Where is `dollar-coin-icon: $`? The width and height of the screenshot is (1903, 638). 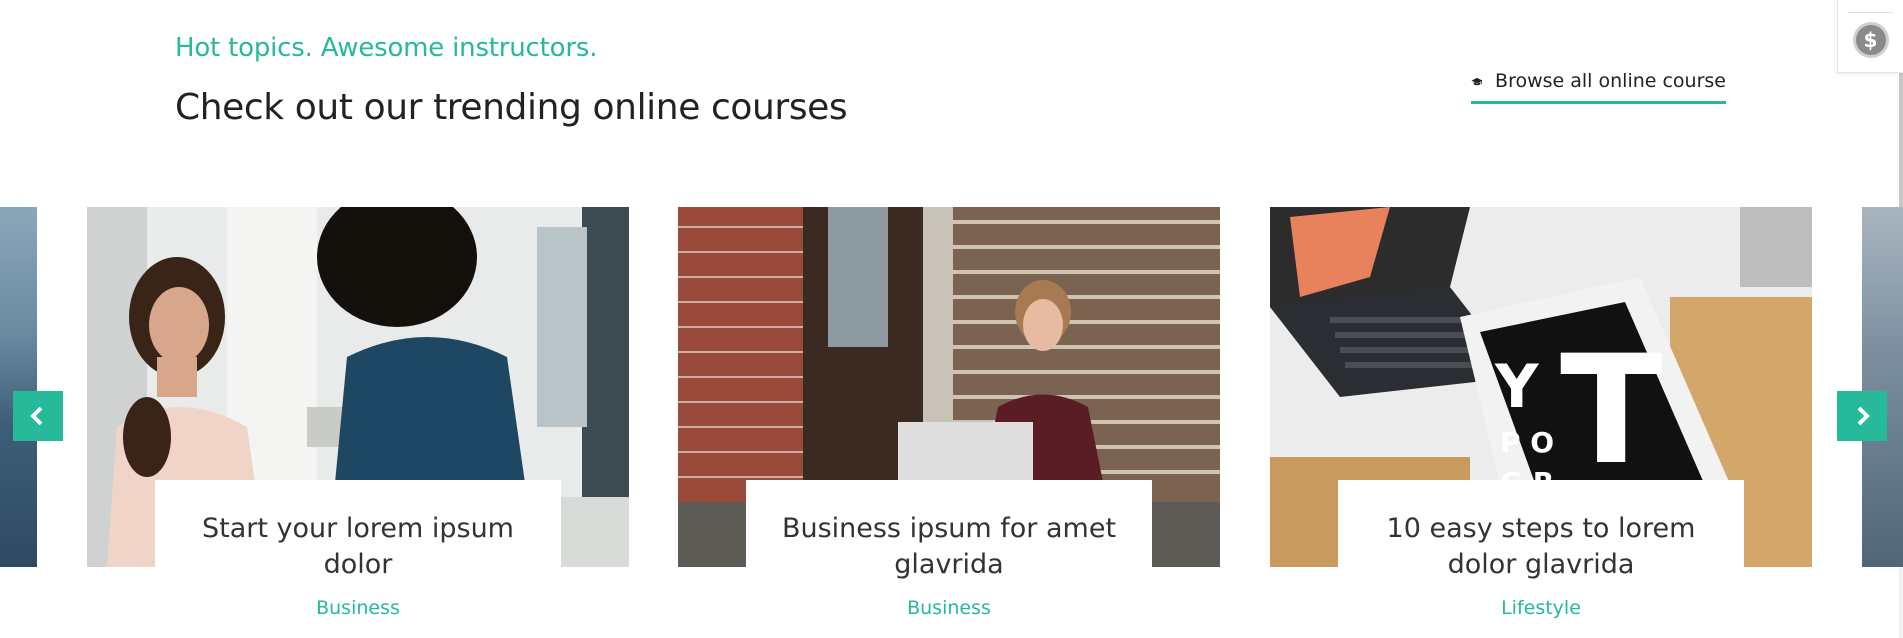
dollar-coin-icon: $ is located at coordinates (1870, 40).